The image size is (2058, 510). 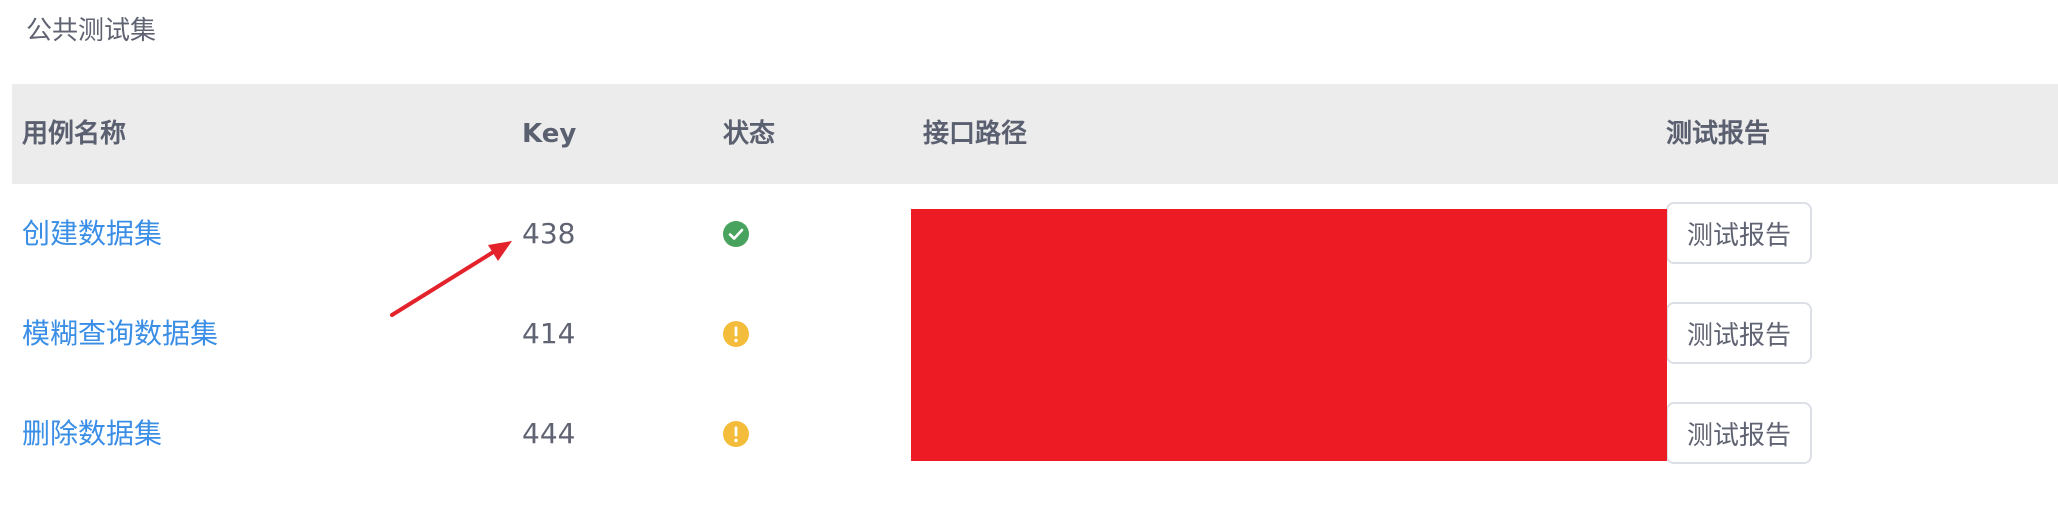 What do you see at coordinates (549, 233) in the screenshot?
I see `case-key: 438` at bounding box center [549, 233].